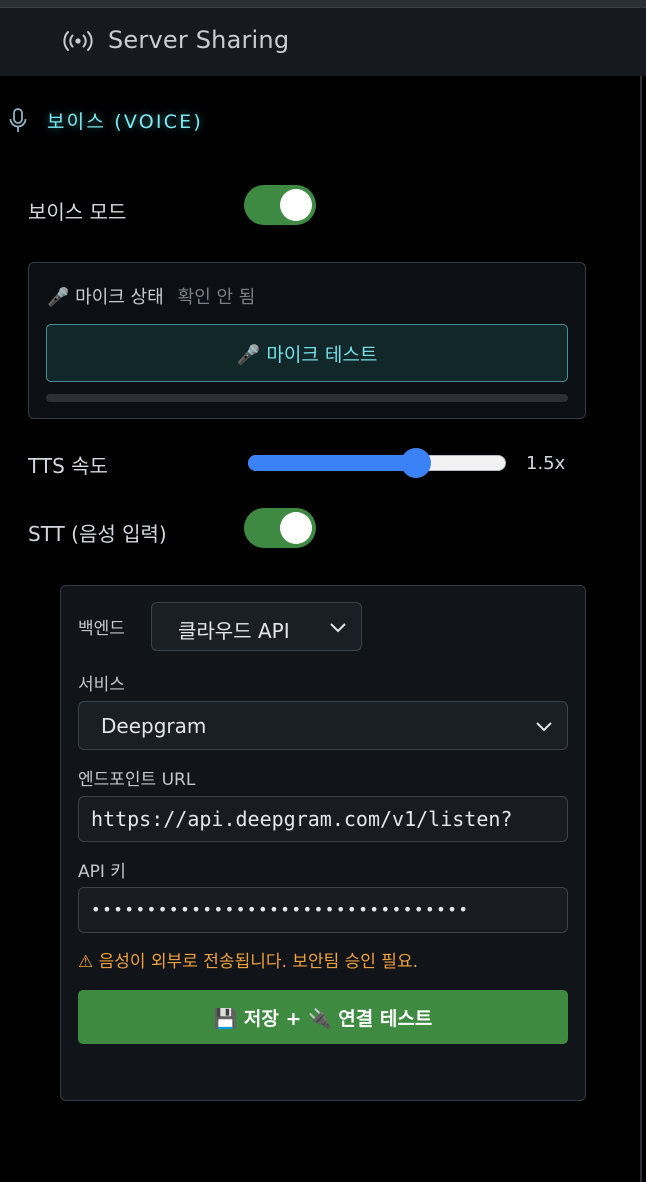  Describe the element at coordinates (323, 42) in the screenshot. I see `server-sharing-header: Server Sharing` at that location.